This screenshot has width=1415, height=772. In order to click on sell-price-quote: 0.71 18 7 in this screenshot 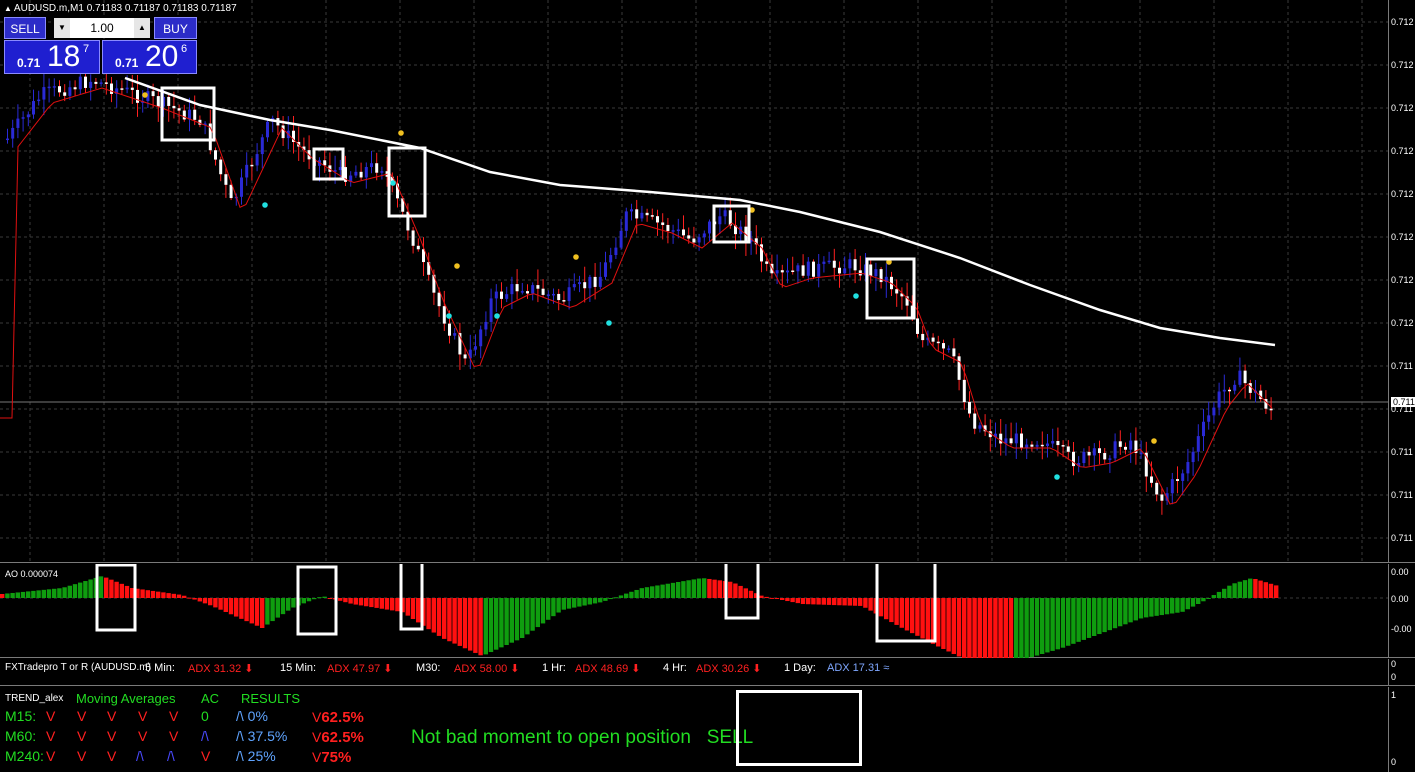, I will do `click(52, 57)`.